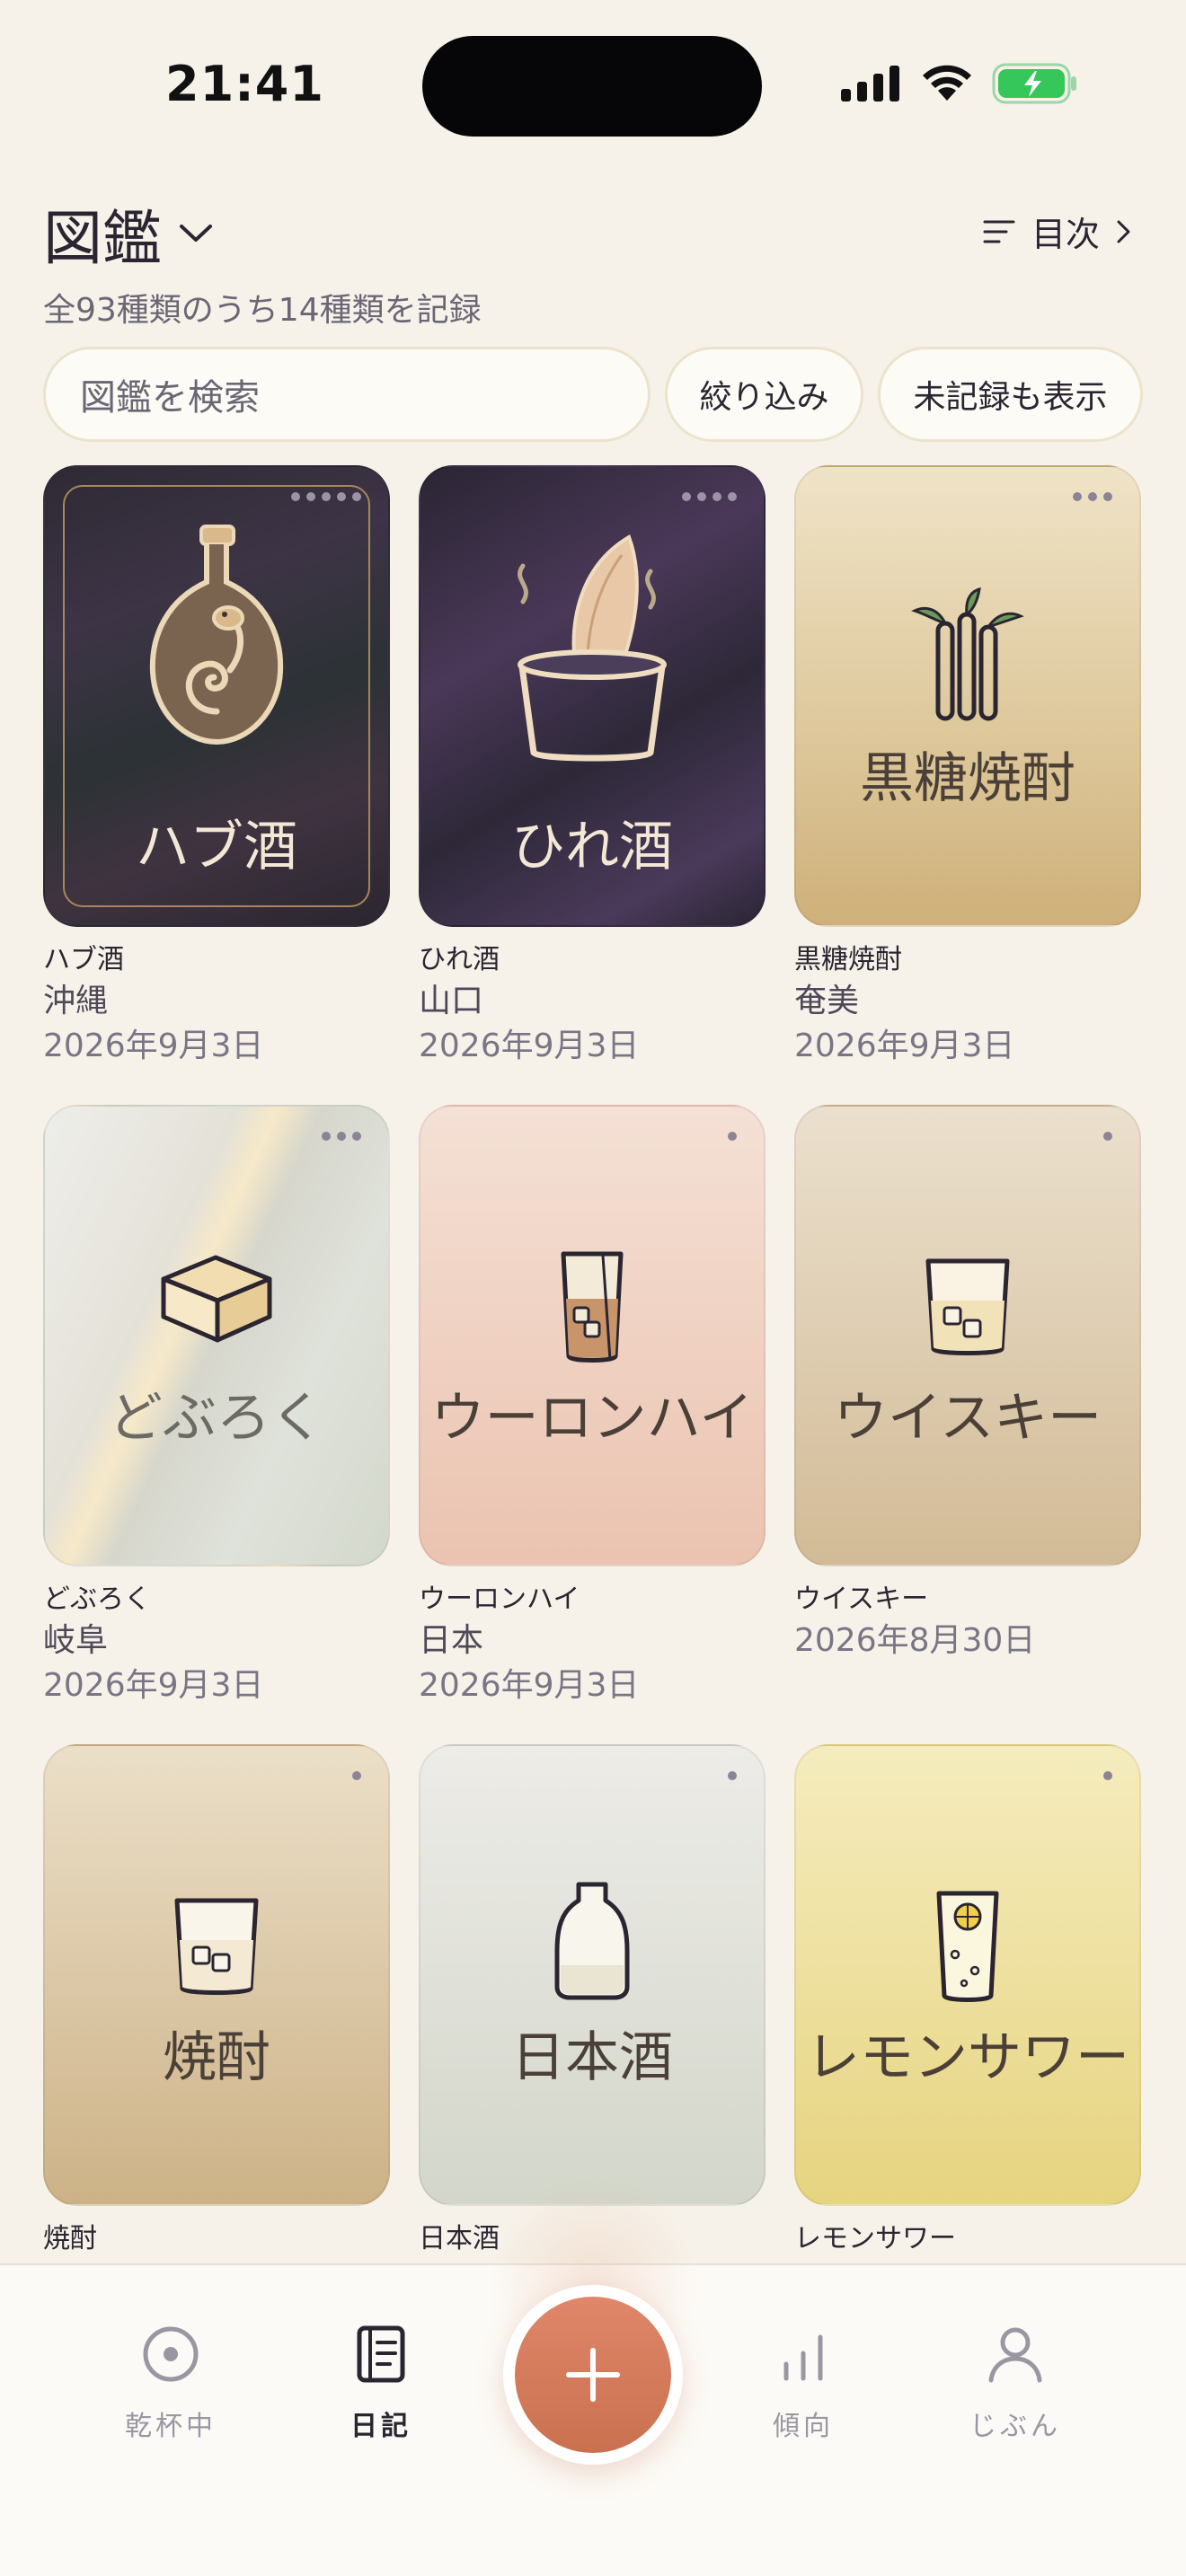 The height and width of the screenshot is (2576, 1186). What do you see at coordinates (459, 960) in the screenshot?
I see `item-name: ひれ酒` at bounding box center [459, 960].